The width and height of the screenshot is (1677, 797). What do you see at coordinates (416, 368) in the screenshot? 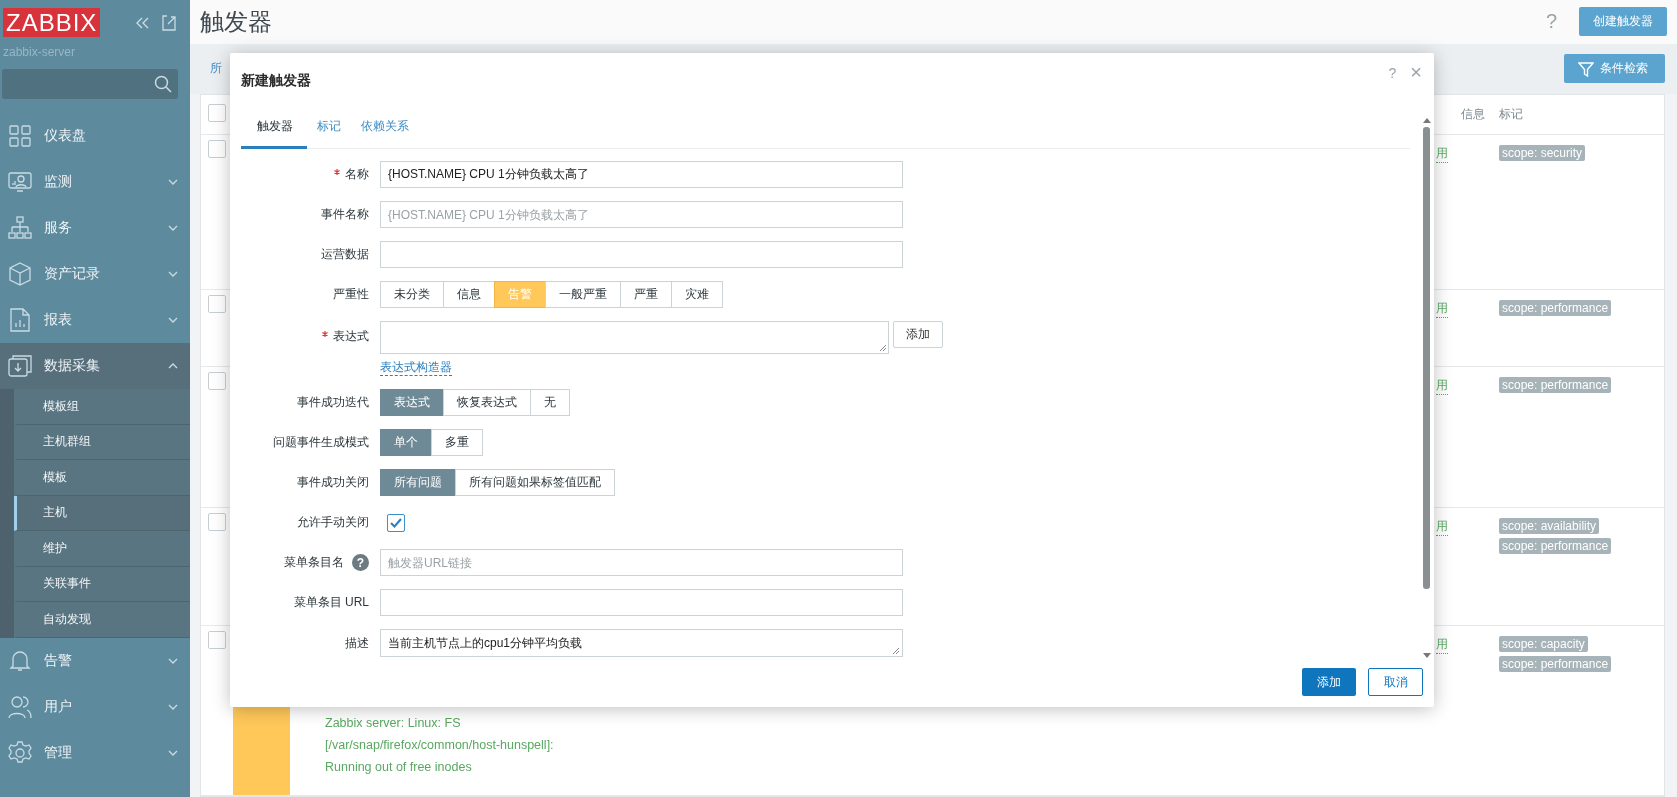
I see `expression-builder-link: 表达式构造器` at bounding box center [416, 368].